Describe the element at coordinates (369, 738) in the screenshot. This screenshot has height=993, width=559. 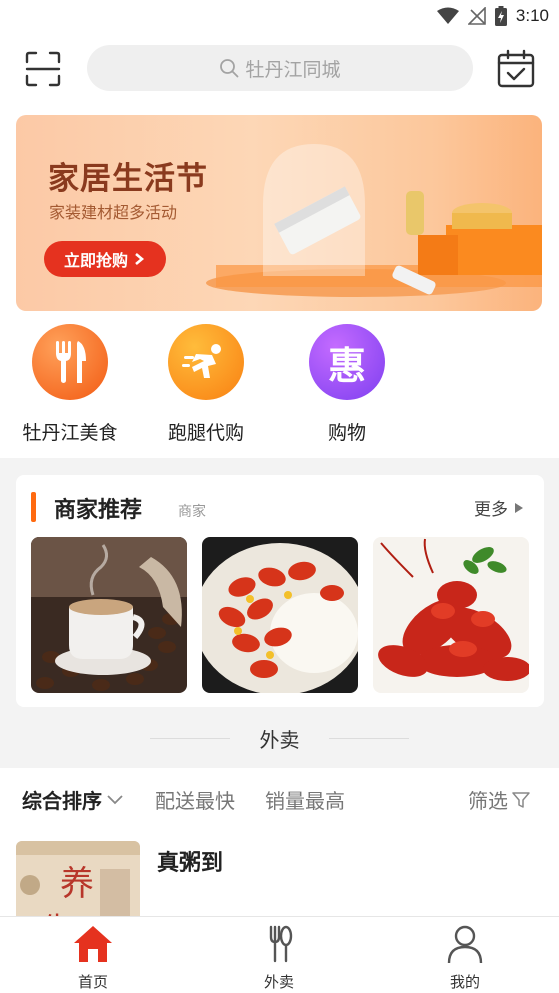
I see `divider-line-right` at that location.